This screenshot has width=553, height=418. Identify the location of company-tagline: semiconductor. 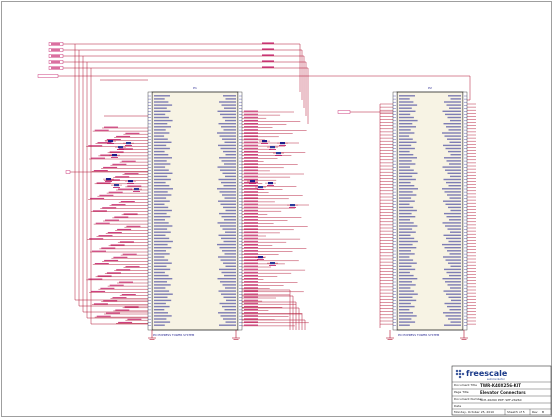
(496, 379).